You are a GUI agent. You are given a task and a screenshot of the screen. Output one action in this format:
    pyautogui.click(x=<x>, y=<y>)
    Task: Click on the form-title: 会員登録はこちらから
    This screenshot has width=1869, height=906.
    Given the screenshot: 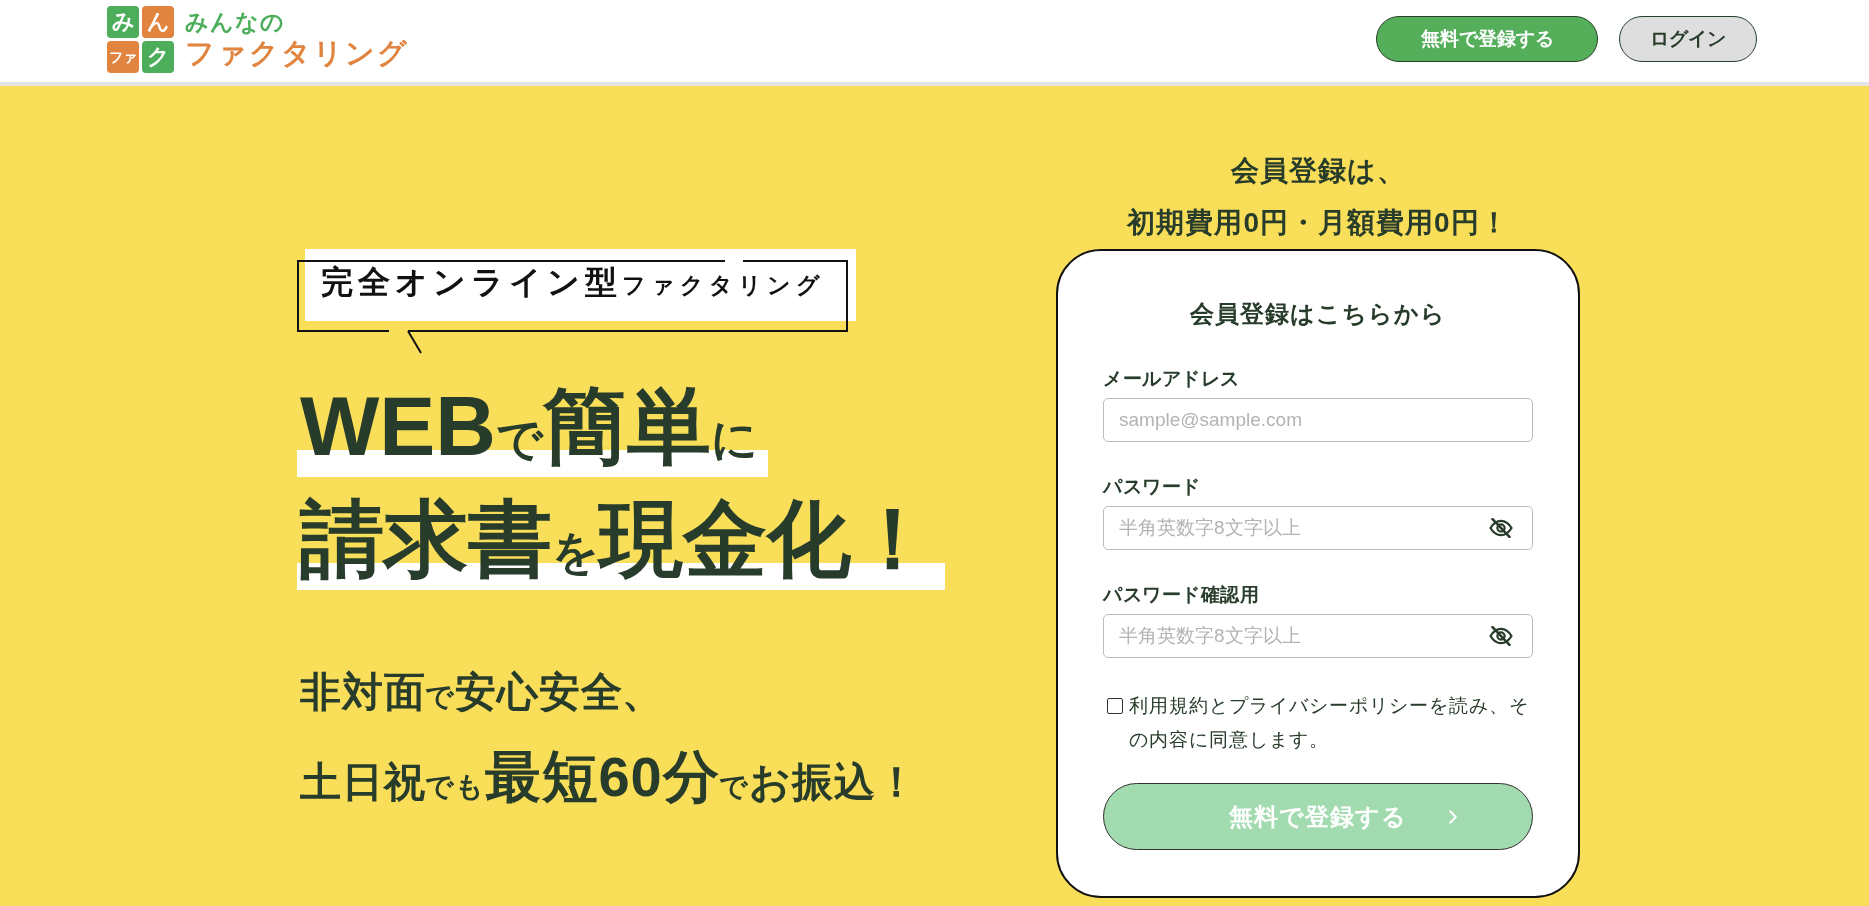 What is the action you would take?
    pyautogui.click(x=1318, y=314)
    